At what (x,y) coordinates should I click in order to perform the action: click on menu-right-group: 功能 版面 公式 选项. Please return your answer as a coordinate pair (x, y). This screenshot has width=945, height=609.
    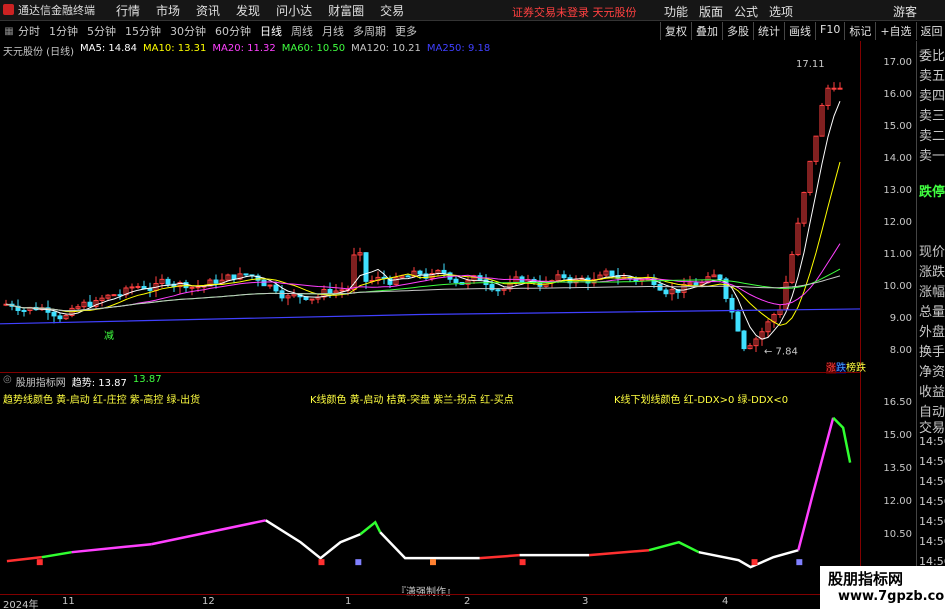
    Looking at the image, I should click on (734, 11).